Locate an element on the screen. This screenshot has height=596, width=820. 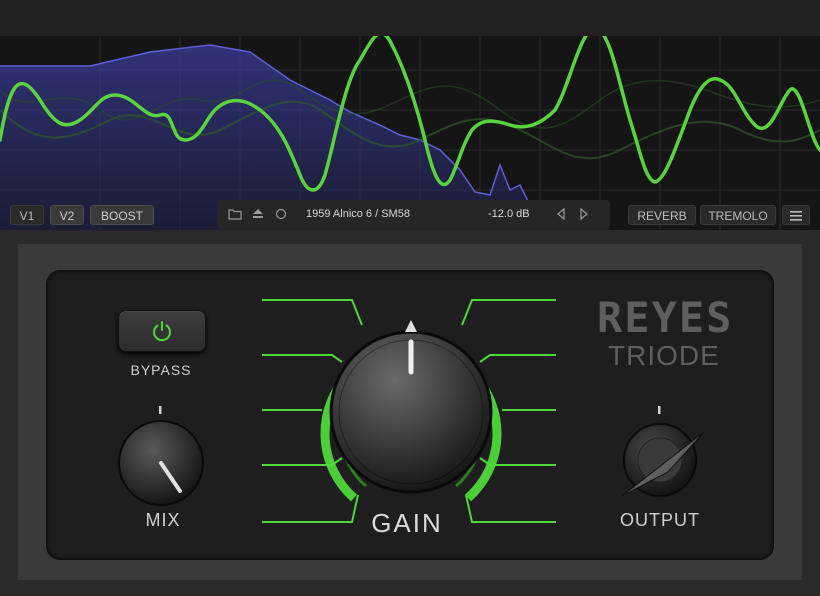
reverb-button: REVERB is located at coordinates (662, 215).